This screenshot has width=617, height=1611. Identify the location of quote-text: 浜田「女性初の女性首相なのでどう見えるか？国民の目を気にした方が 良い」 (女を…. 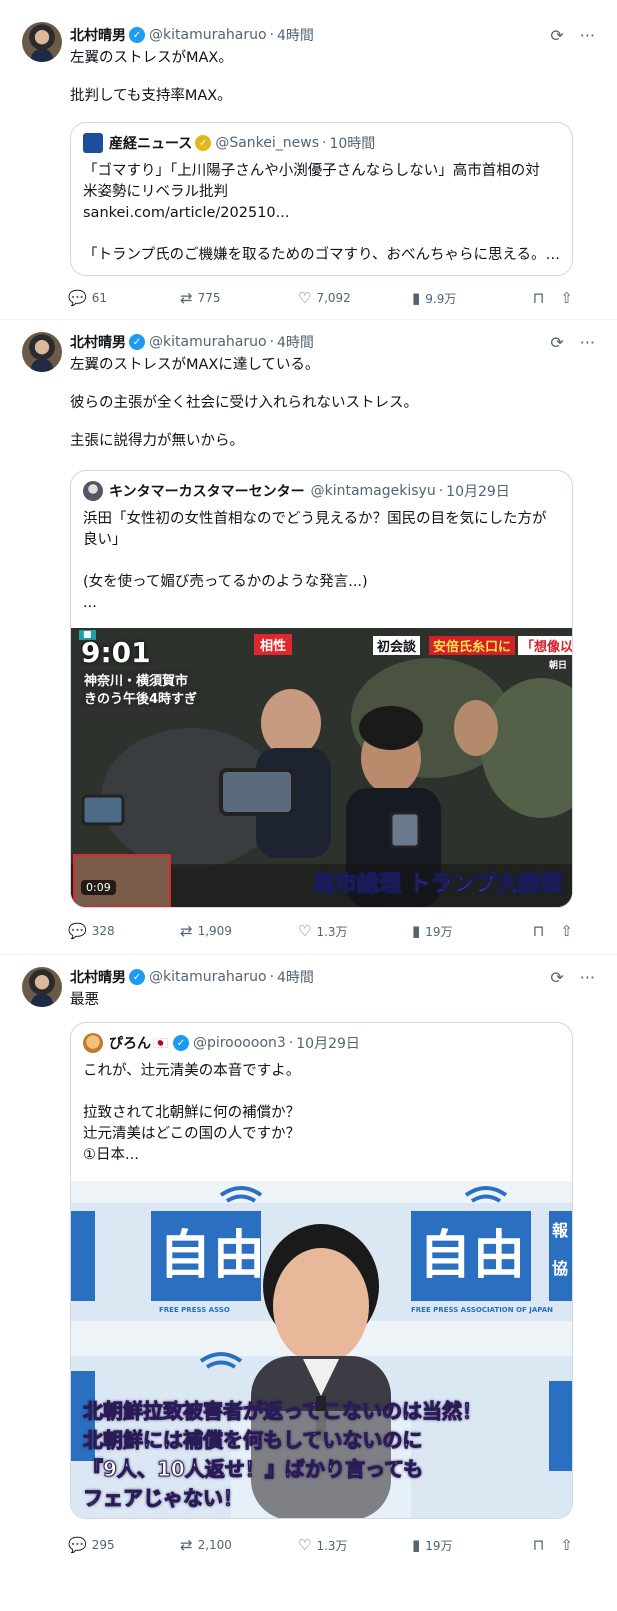
(315, 561).